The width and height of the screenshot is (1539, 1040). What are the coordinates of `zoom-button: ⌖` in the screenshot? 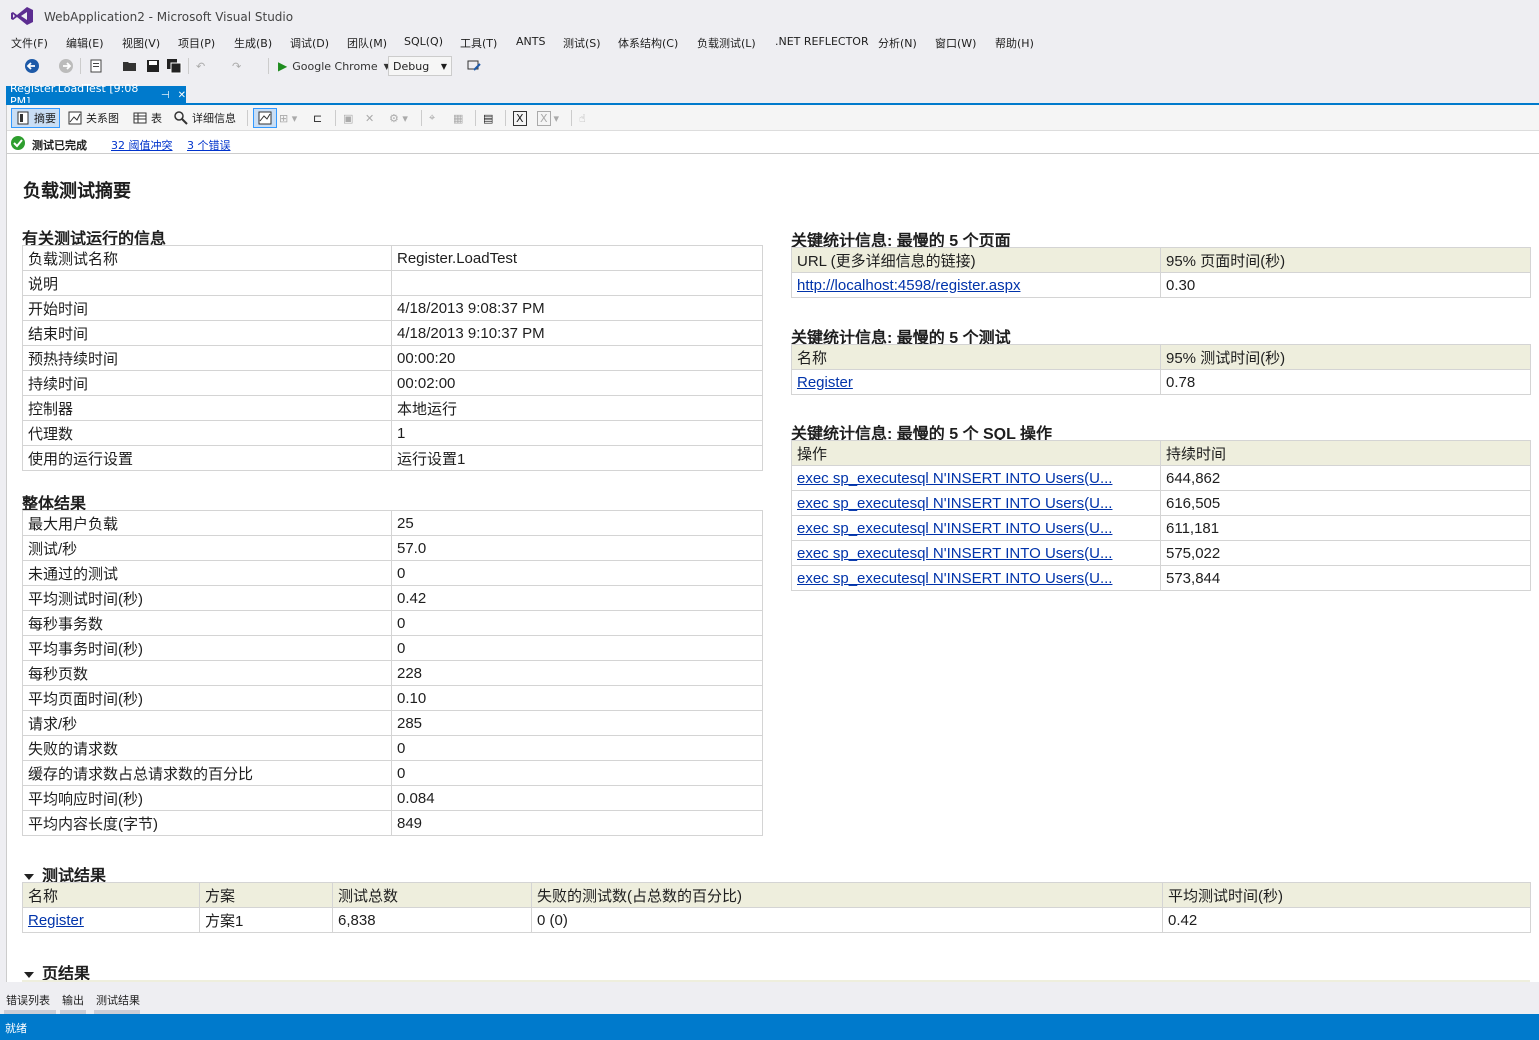 It's located at (432, 118).